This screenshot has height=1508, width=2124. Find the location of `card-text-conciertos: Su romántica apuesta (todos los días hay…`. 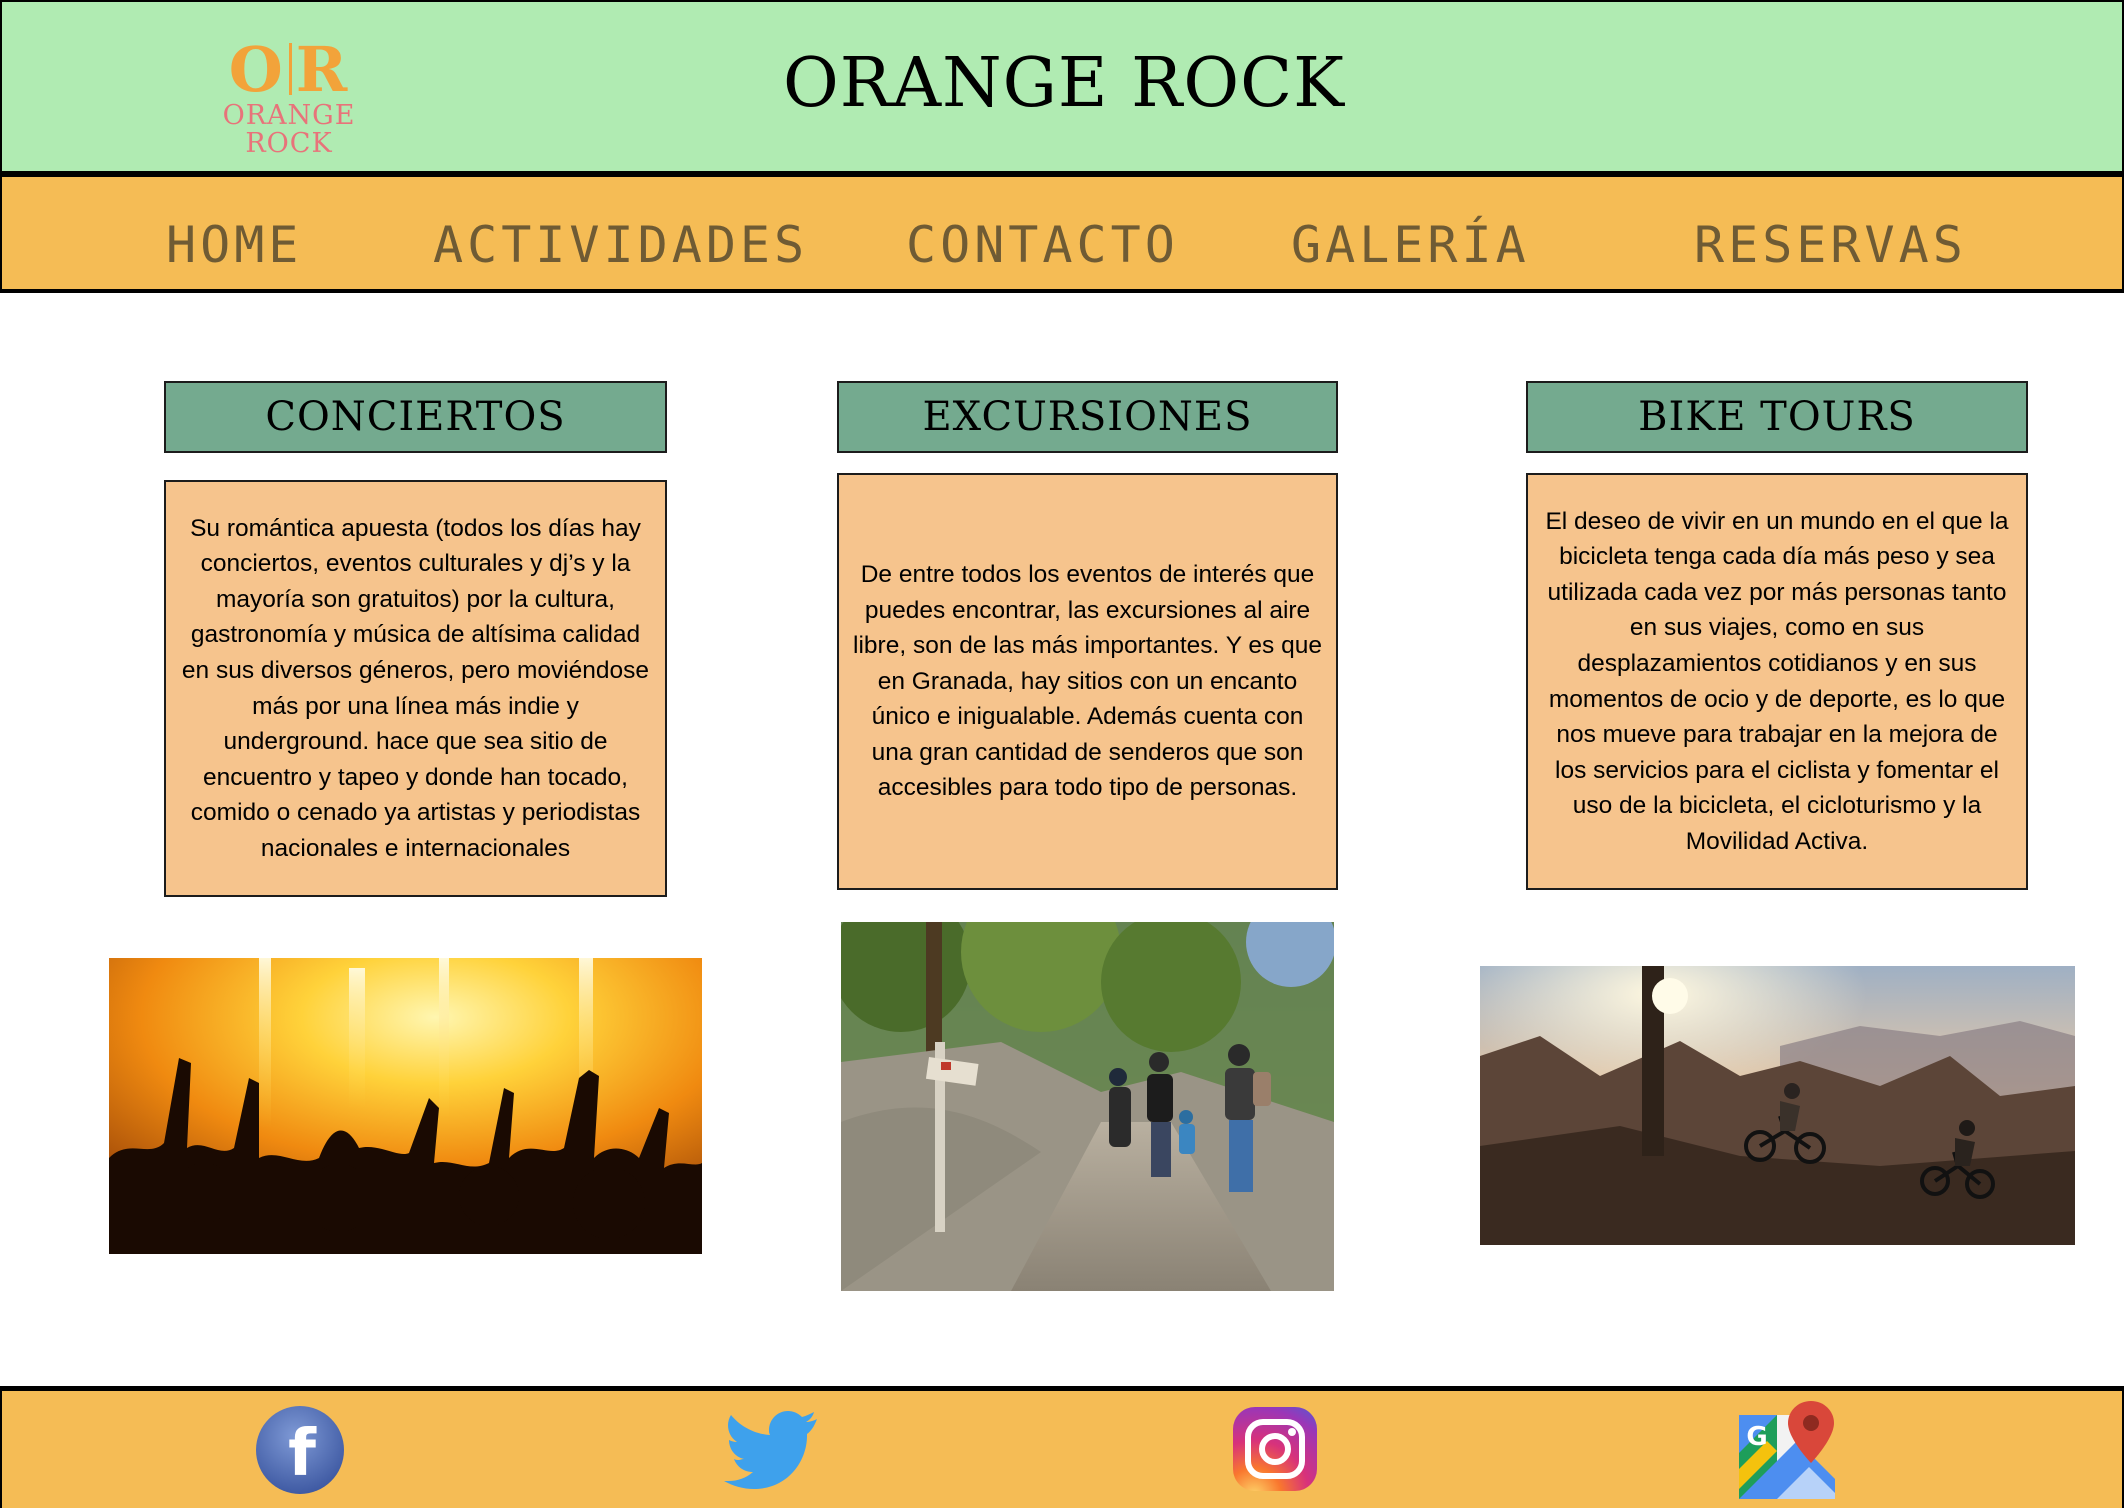

card-text-conciertos: Su romántica apuesta (todos los días hay… is located at coordinates (415, 688).